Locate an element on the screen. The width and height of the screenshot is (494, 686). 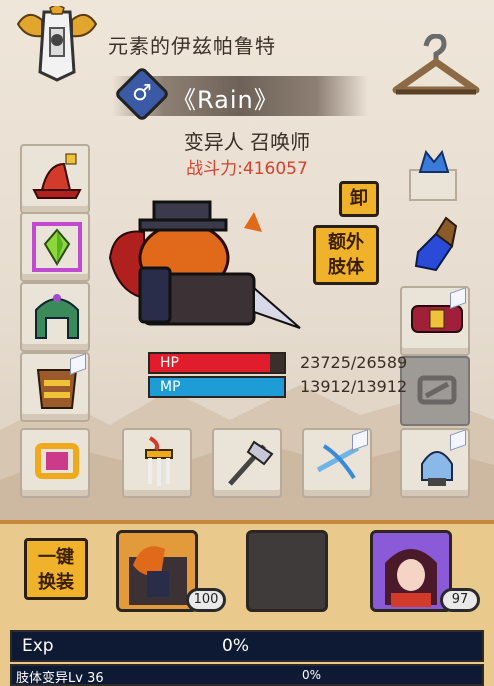
combat-power-label: 战斗力: is located at coordinates (214, 169).